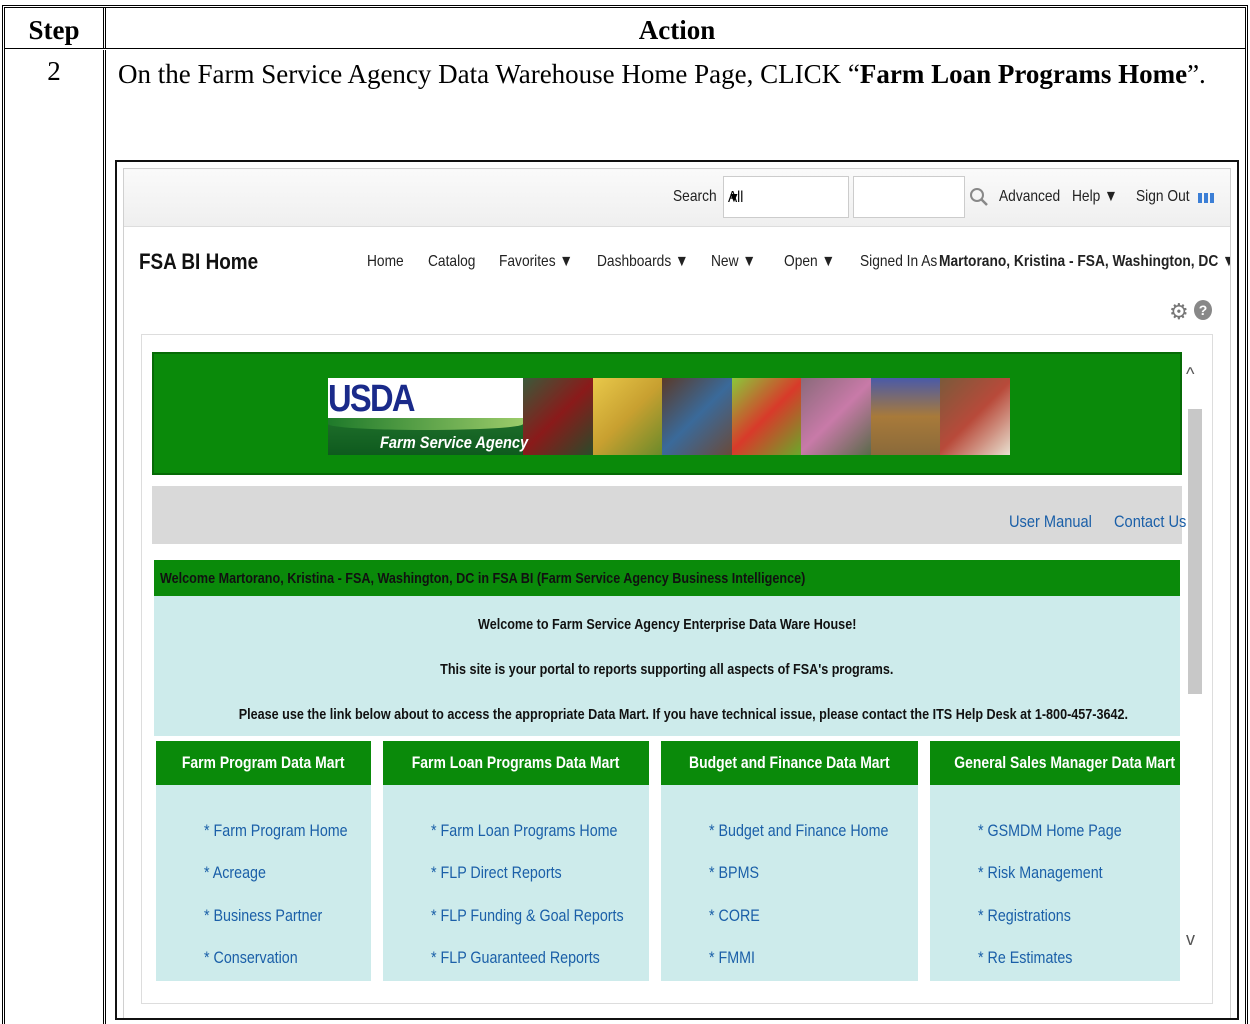  Describe the element at coordinates (1025, 958) in the screenshot. I see `link-re-estimates: * Re Estimates` at that location.